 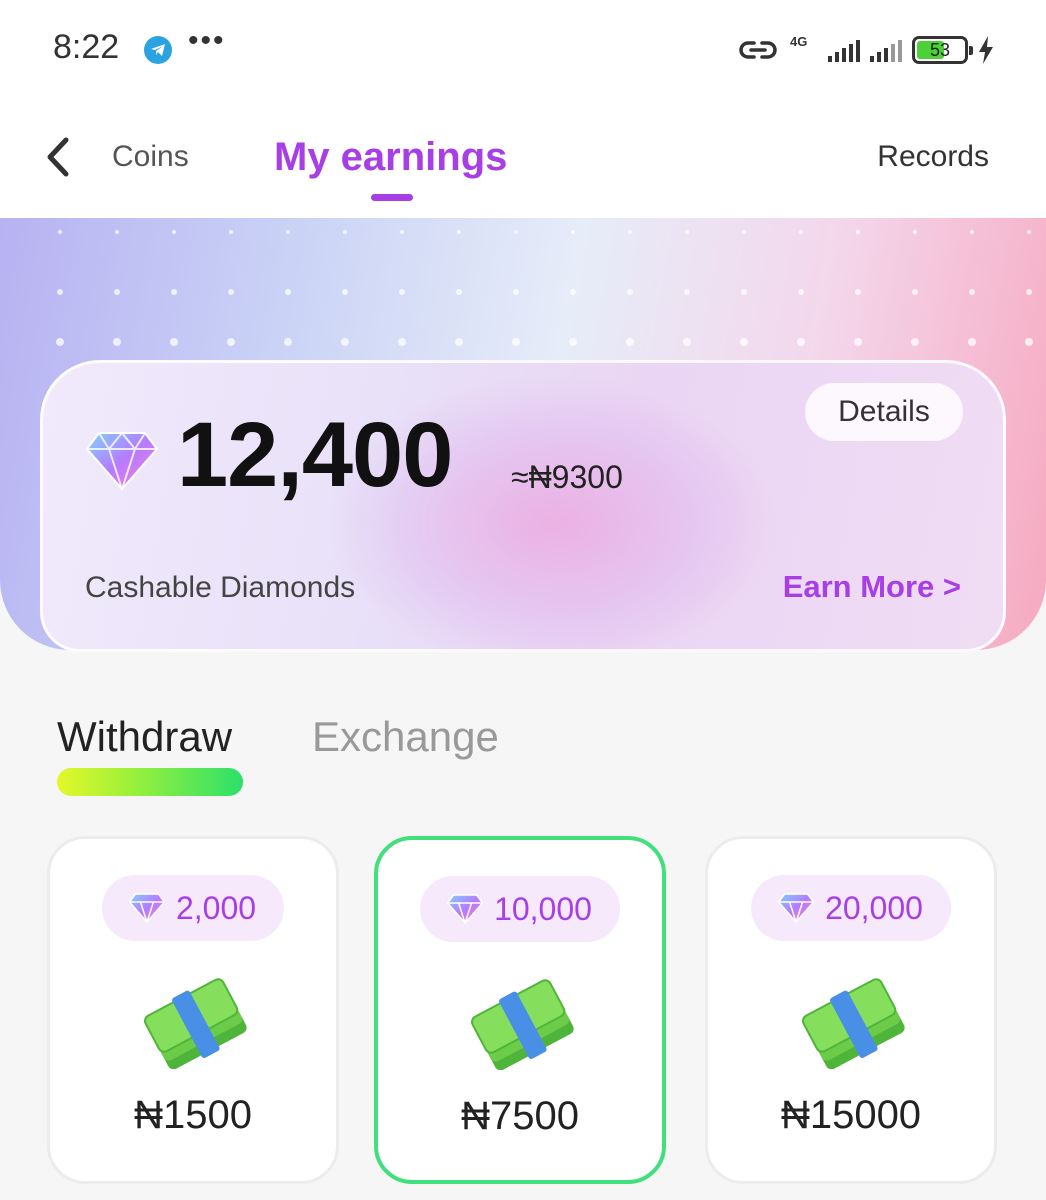 I want to click on diamond-cost: 20,000, so click(x=874, y=907).